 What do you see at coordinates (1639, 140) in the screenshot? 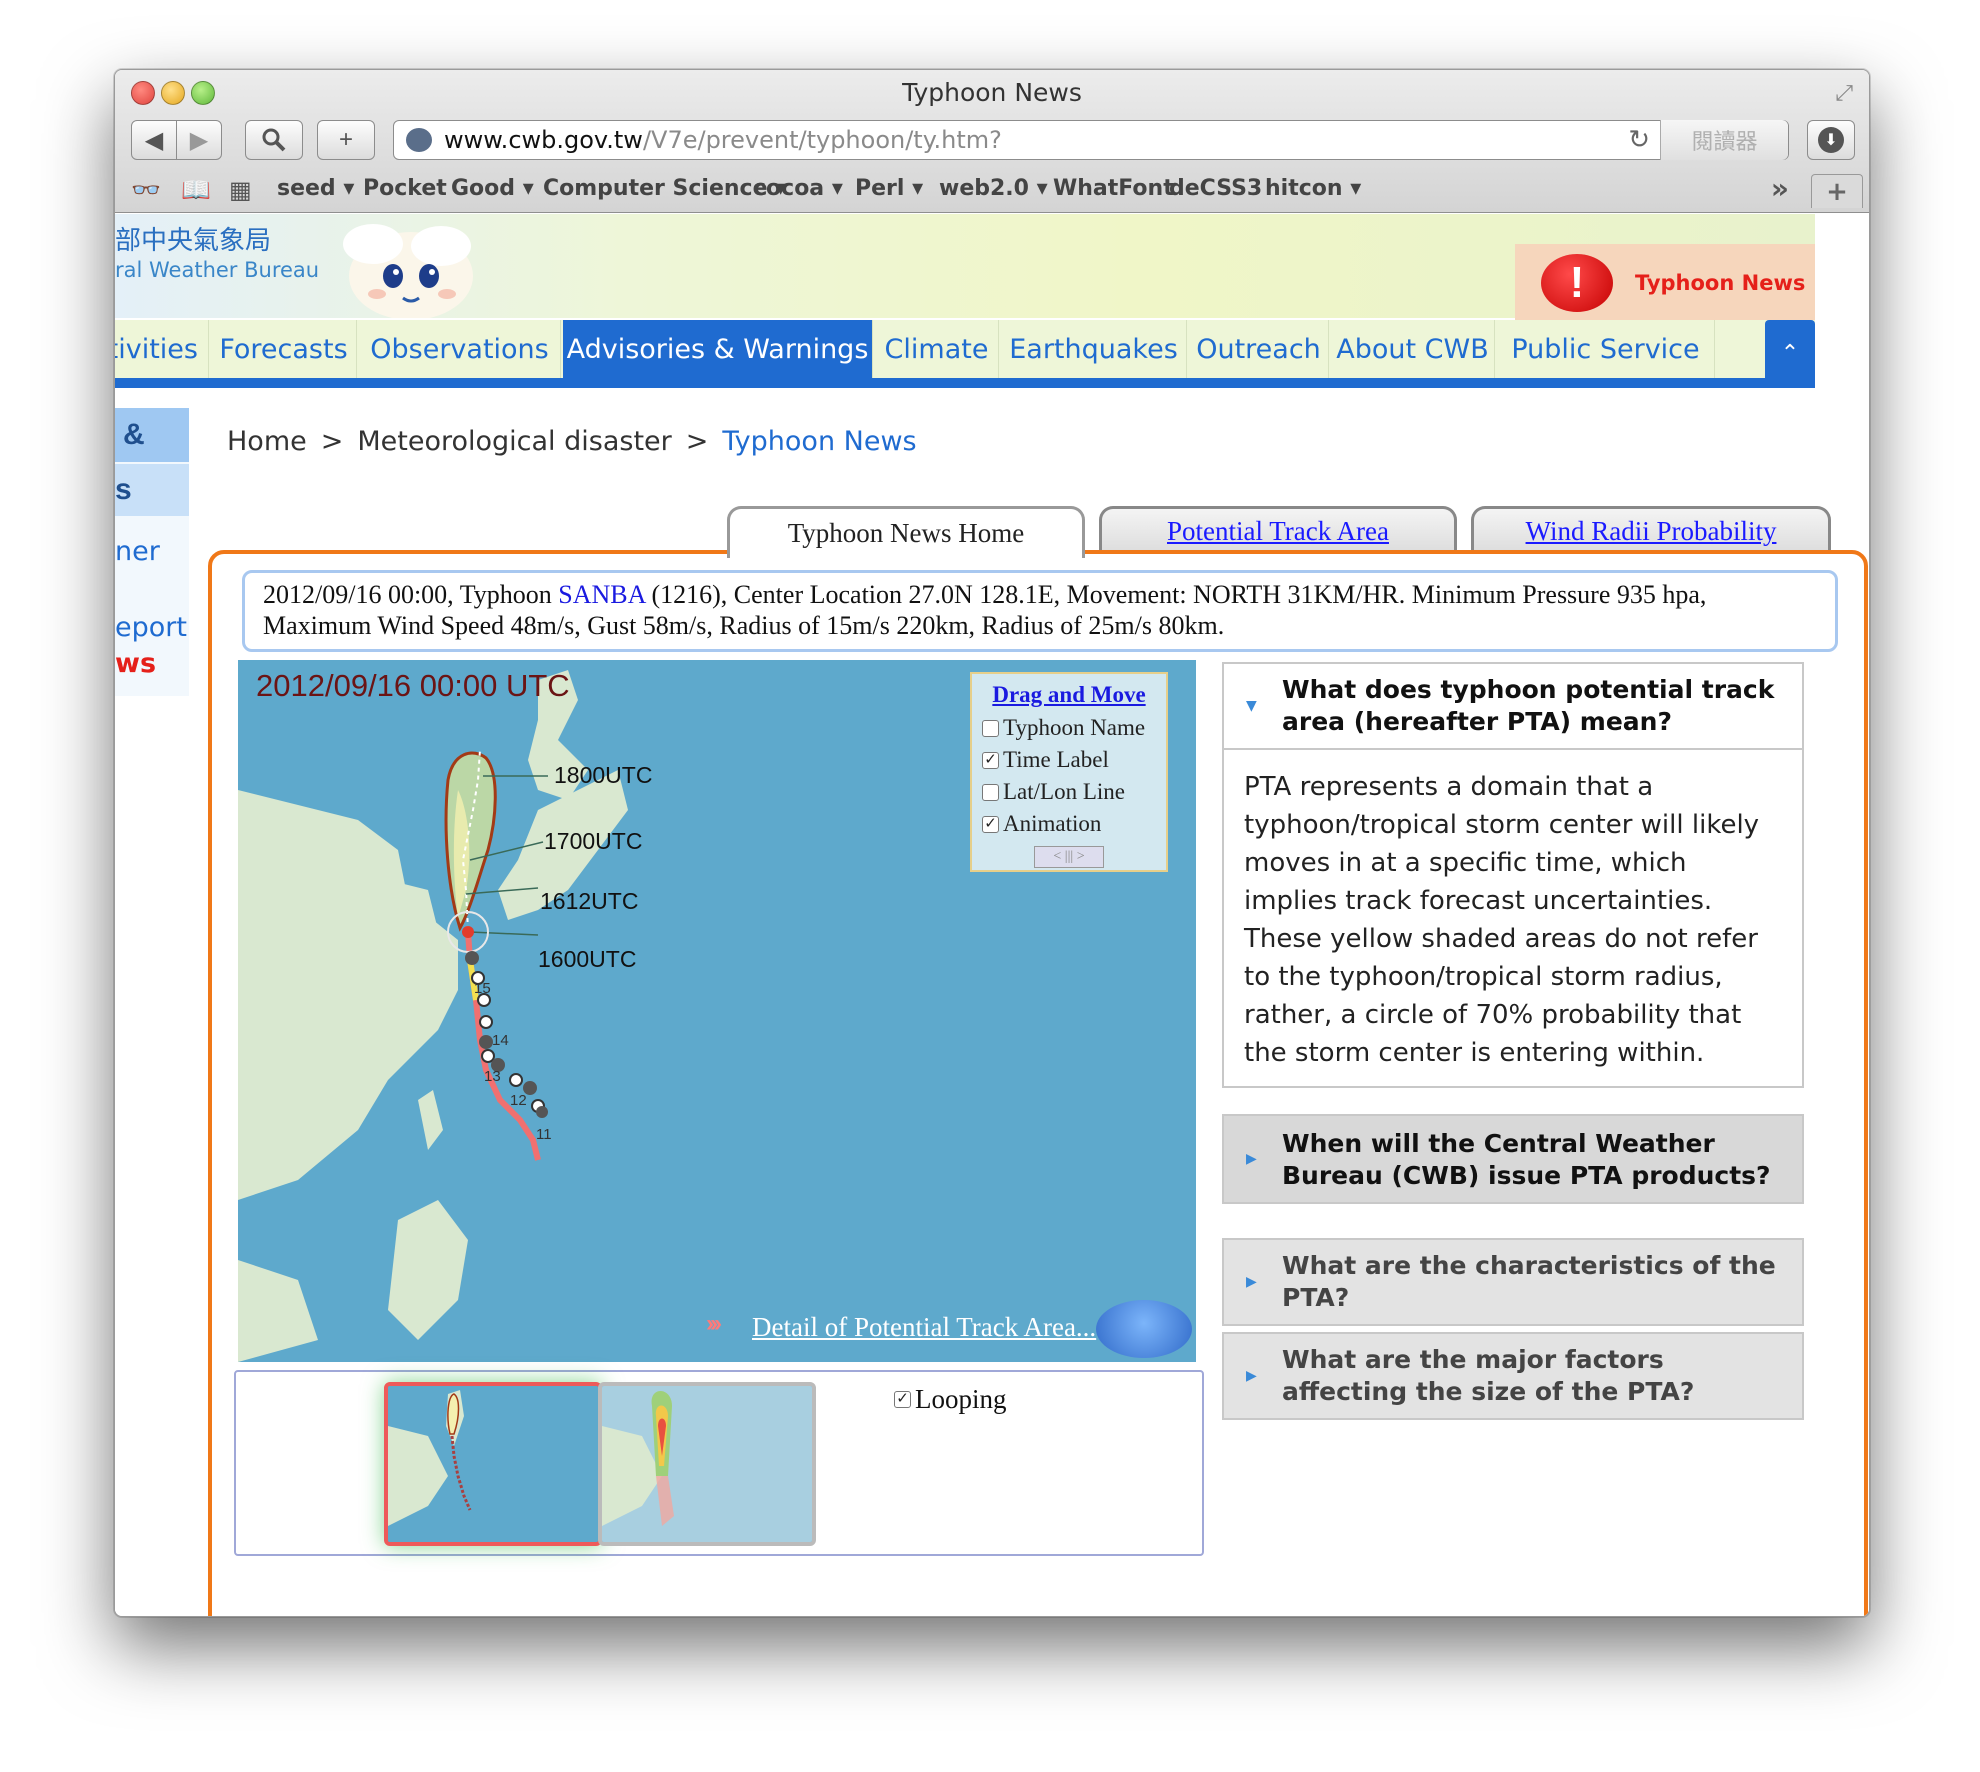
I see `reload-icon: ↻` at bounding box center [1639, 140].